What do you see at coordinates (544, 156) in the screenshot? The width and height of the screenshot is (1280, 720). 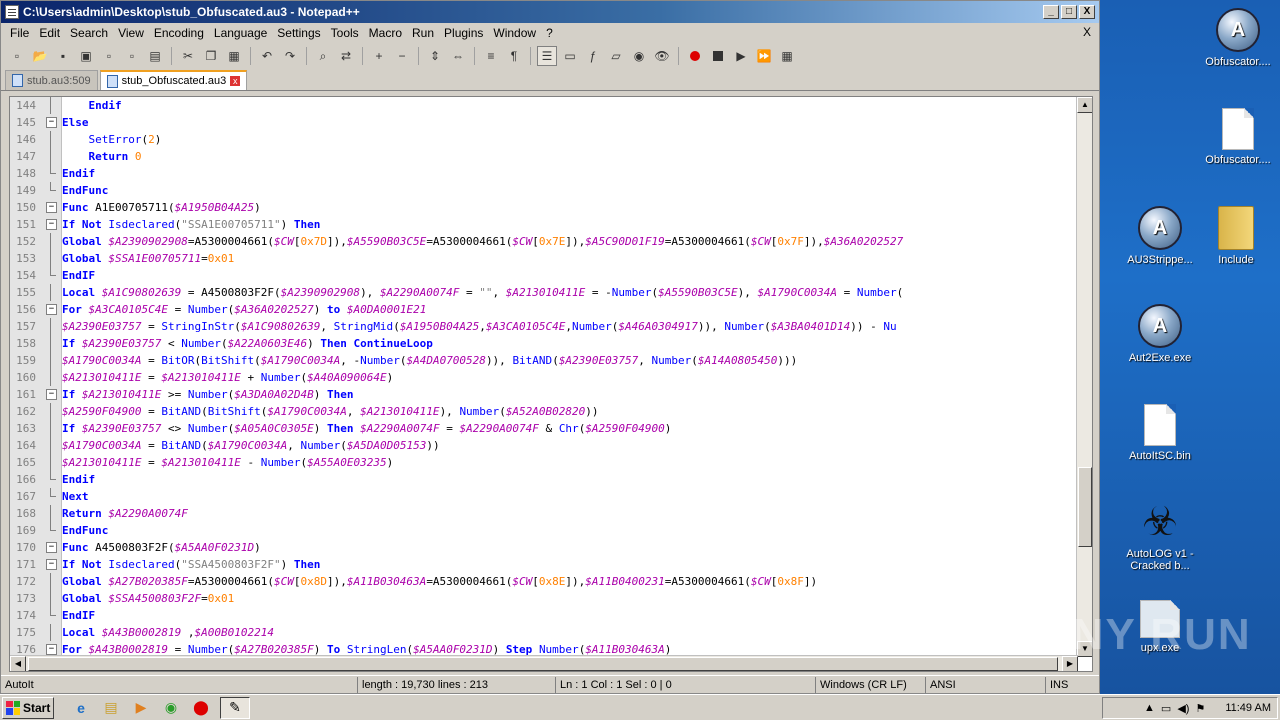 I see `code-line: 147 Return 0` at bounding box center [544, 156].